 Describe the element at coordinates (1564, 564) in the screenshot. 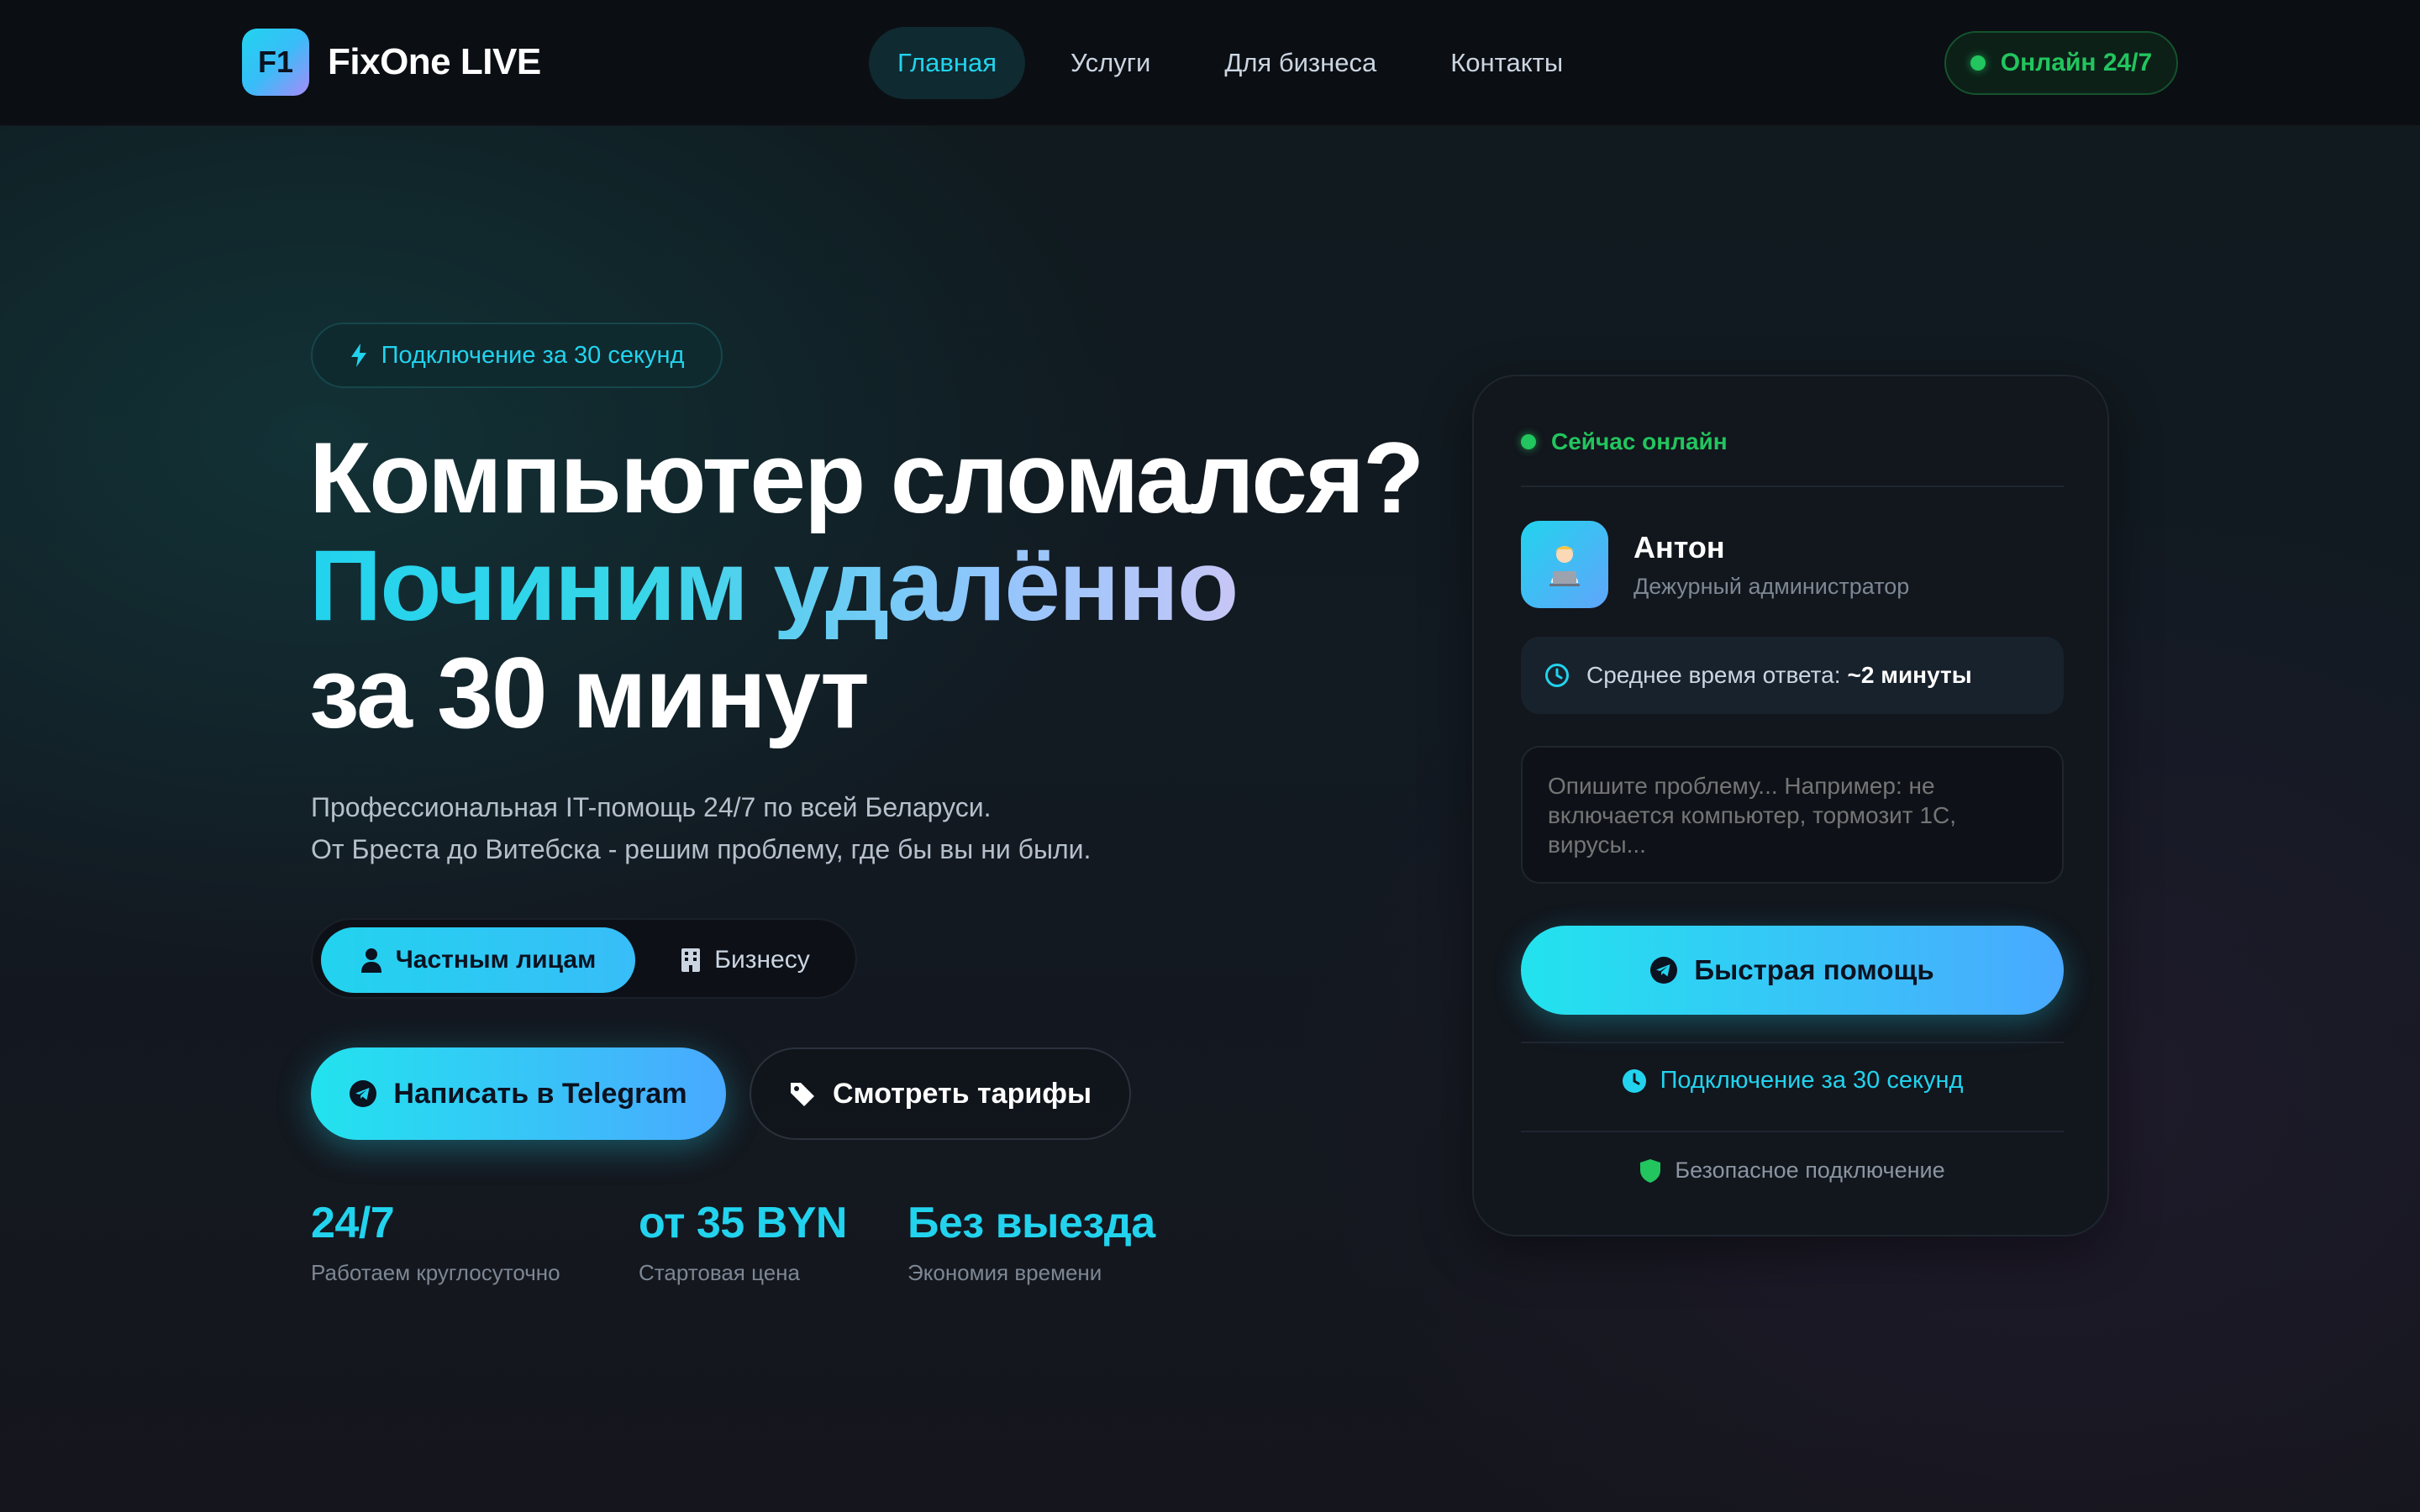

I see `technician-avatar-icon` at that location.